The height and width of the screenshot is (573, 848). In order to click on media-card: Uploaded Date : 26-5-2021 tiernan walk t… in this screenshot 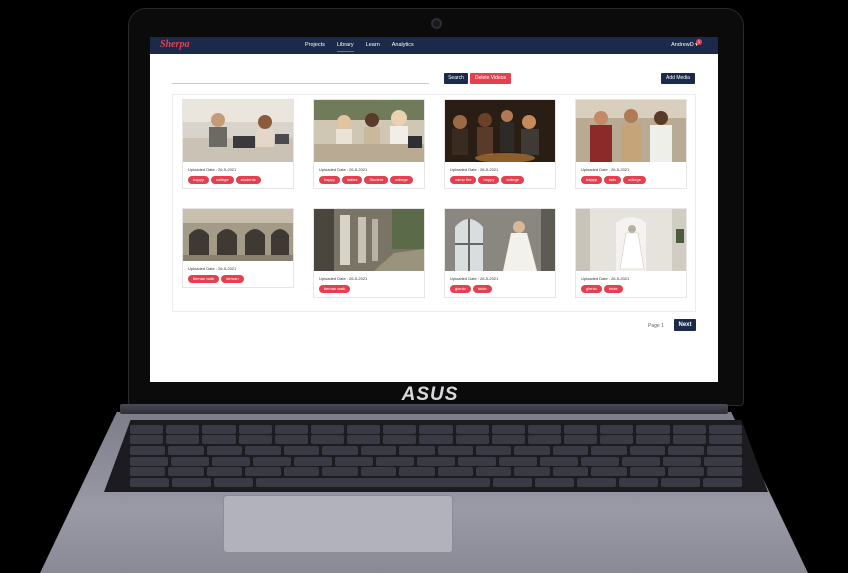, I will do `click(238, 248)`.